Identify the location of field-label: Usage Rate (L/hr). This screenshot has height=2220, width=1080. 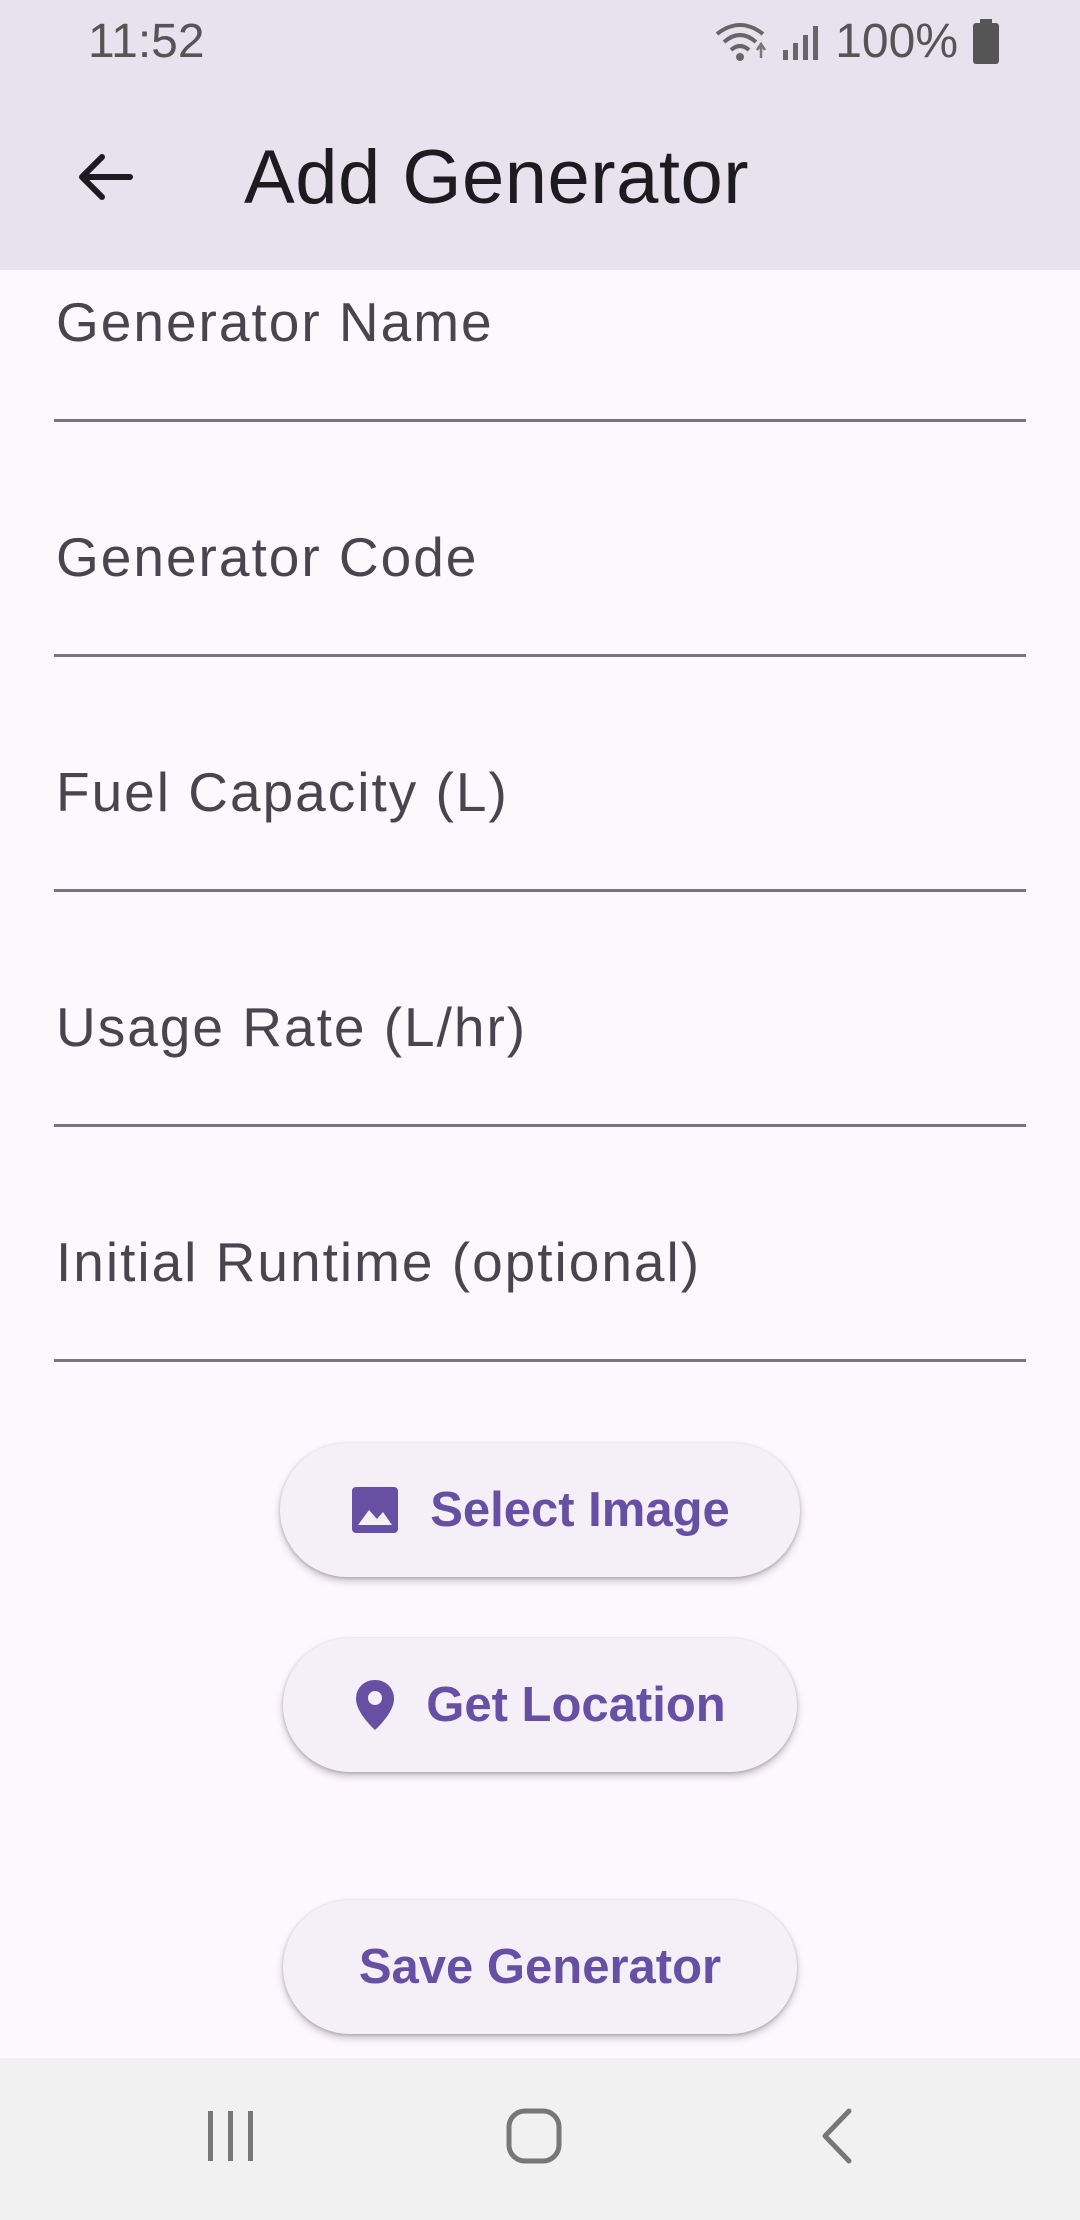
(292, 1027).